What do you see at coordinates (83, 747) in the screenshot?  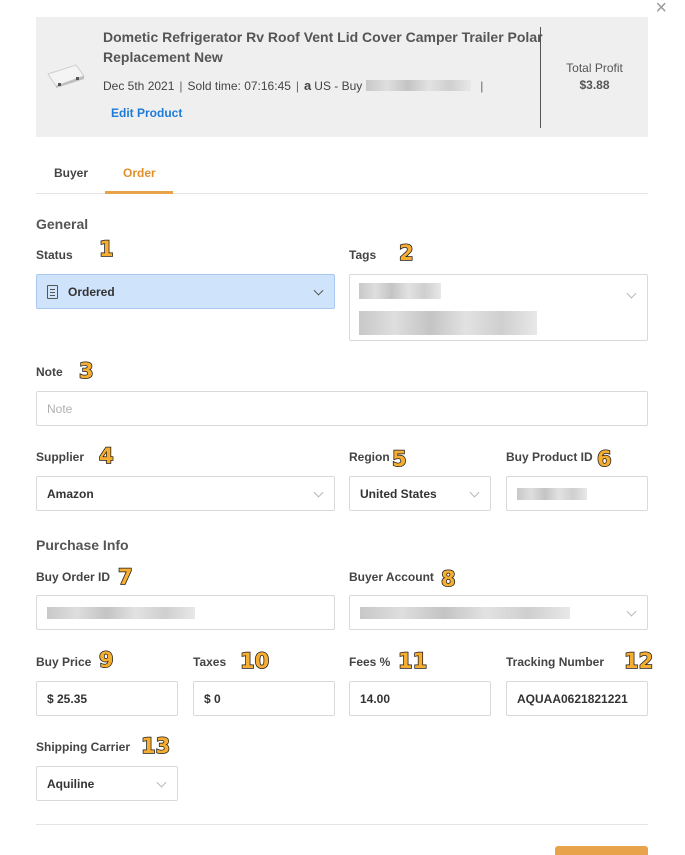 I see `shipping-carrier-label: Shipping Carrier` at bounding box center [83, 747].